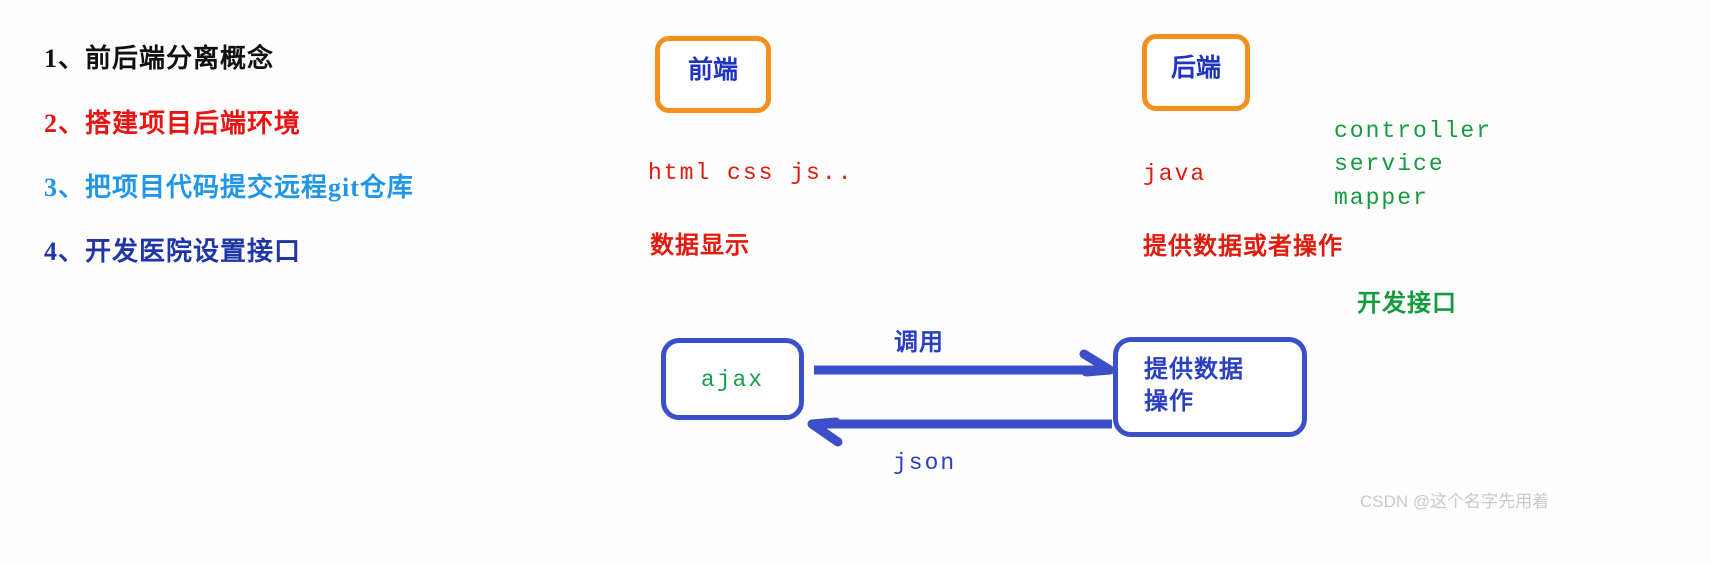  I want to click on backend-layer-list: controller service mapper, so click(1413, 165).